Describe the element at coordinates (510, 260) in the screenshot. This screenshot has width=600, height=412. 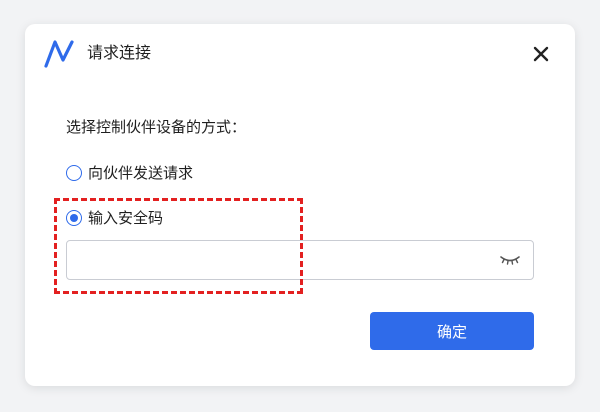
I see `eye-closed-icon` at that location.